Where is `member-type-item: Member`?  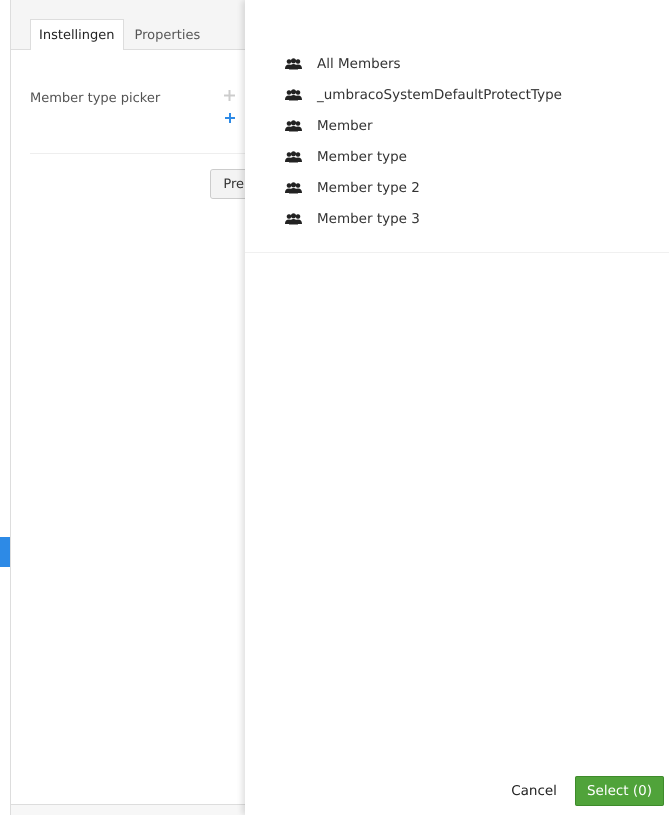
member-type-item: Member is located at coordinates (345, 126).